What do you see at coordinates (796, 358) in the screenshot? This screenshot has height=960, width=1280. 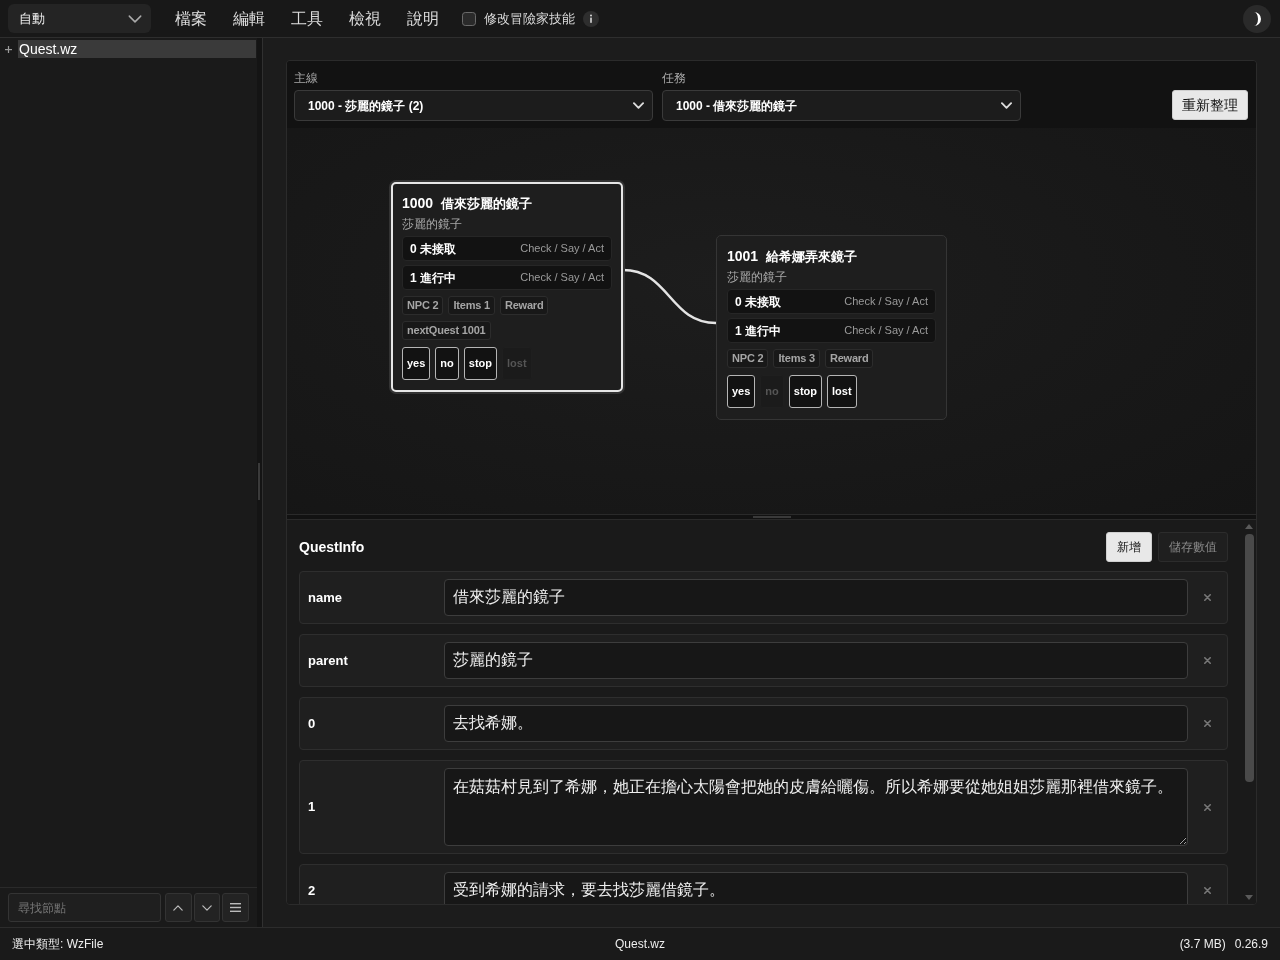 I see `tag: Items 3` at bounding box center [796, 358].